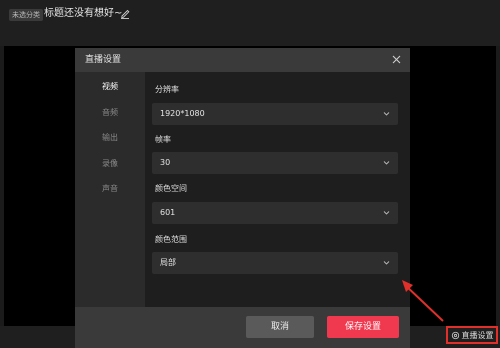  Describe the element at coordinates (275, 163) in the screenshot. I see `frame-rate-select: 30` at that location.